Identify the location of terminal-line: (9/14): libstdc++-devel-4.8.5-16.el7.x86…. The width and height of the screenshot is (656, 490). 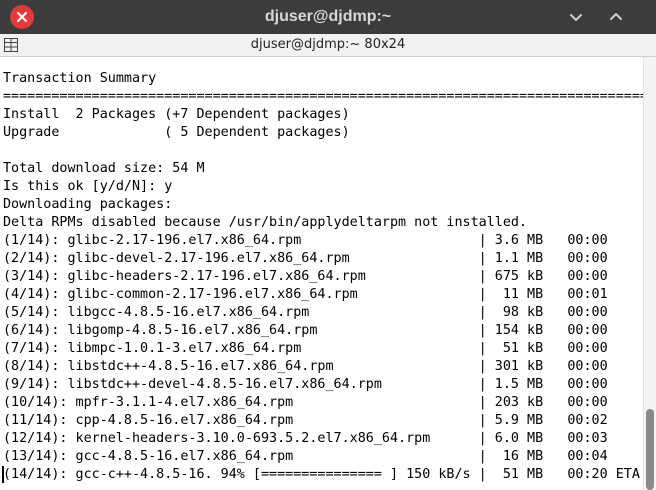
(305, 384).